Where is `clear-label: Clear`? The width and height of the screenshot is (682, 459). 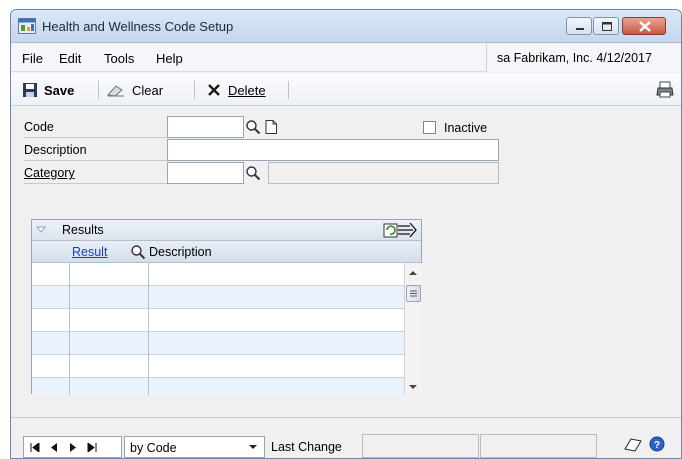
clear-label: Clear is located at coordinates (148, 90).